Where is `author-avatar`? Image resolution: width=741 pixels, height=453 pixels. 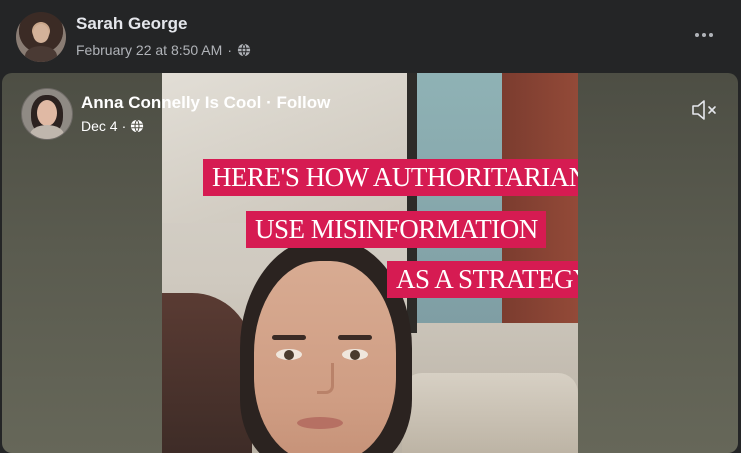 author-avatar is located at coordinates (41, 37).